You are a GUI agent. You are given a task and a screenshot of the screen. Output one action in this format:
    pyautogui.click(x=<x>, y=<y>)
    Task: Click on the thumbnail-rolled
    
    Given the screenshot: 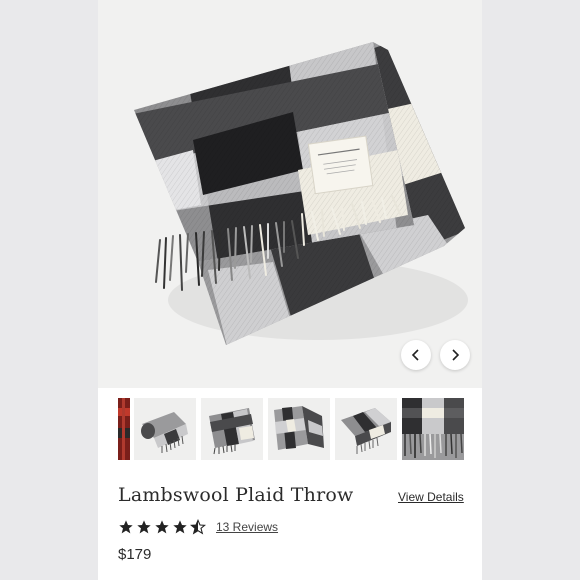 What is the action you would take?
    pyautogui.click(x=165, y=429)
    